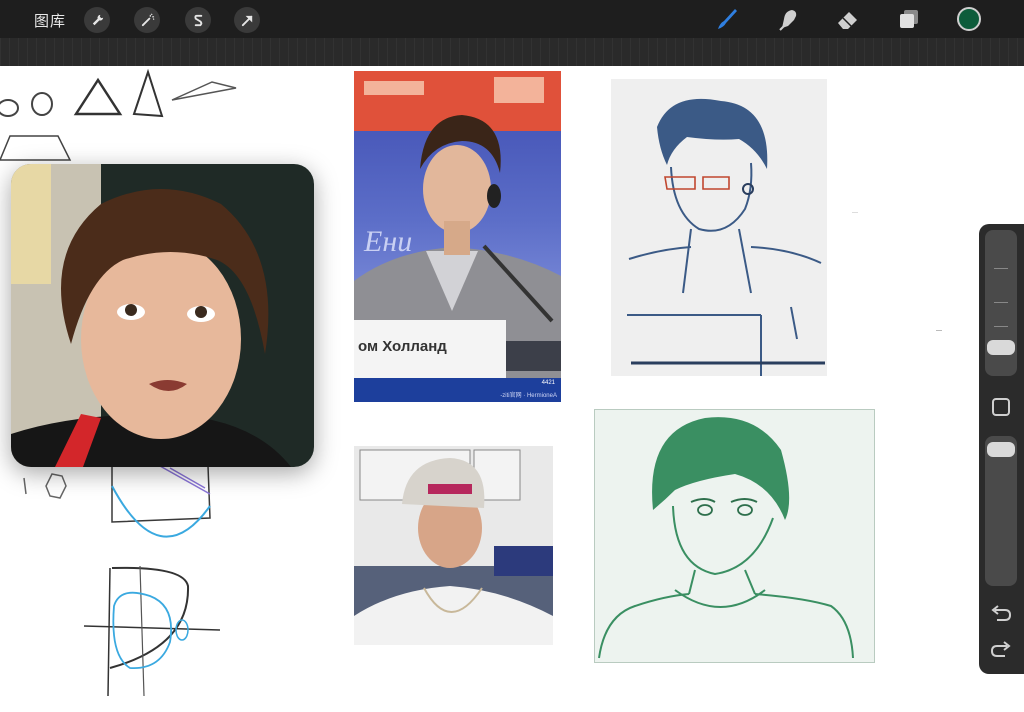  I want to click on green-sketch-drawing, so click(726, 538).